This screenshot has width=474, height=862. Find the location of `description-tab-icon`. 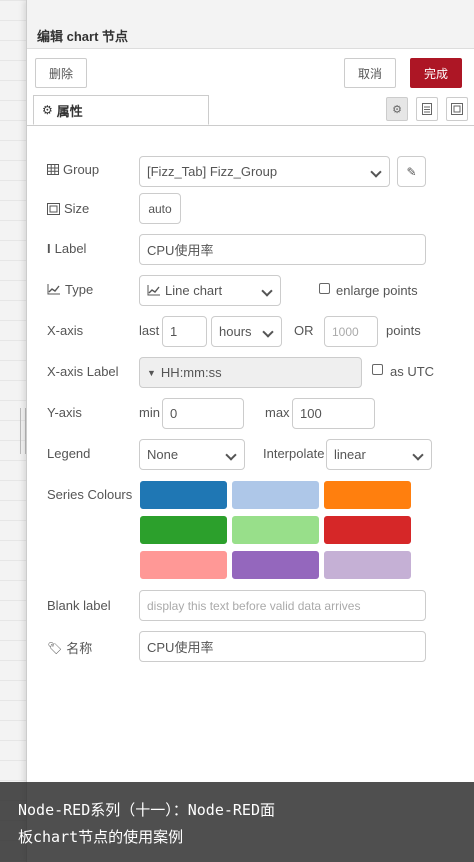

description-tab-icon is located at coordinates (427, 109).